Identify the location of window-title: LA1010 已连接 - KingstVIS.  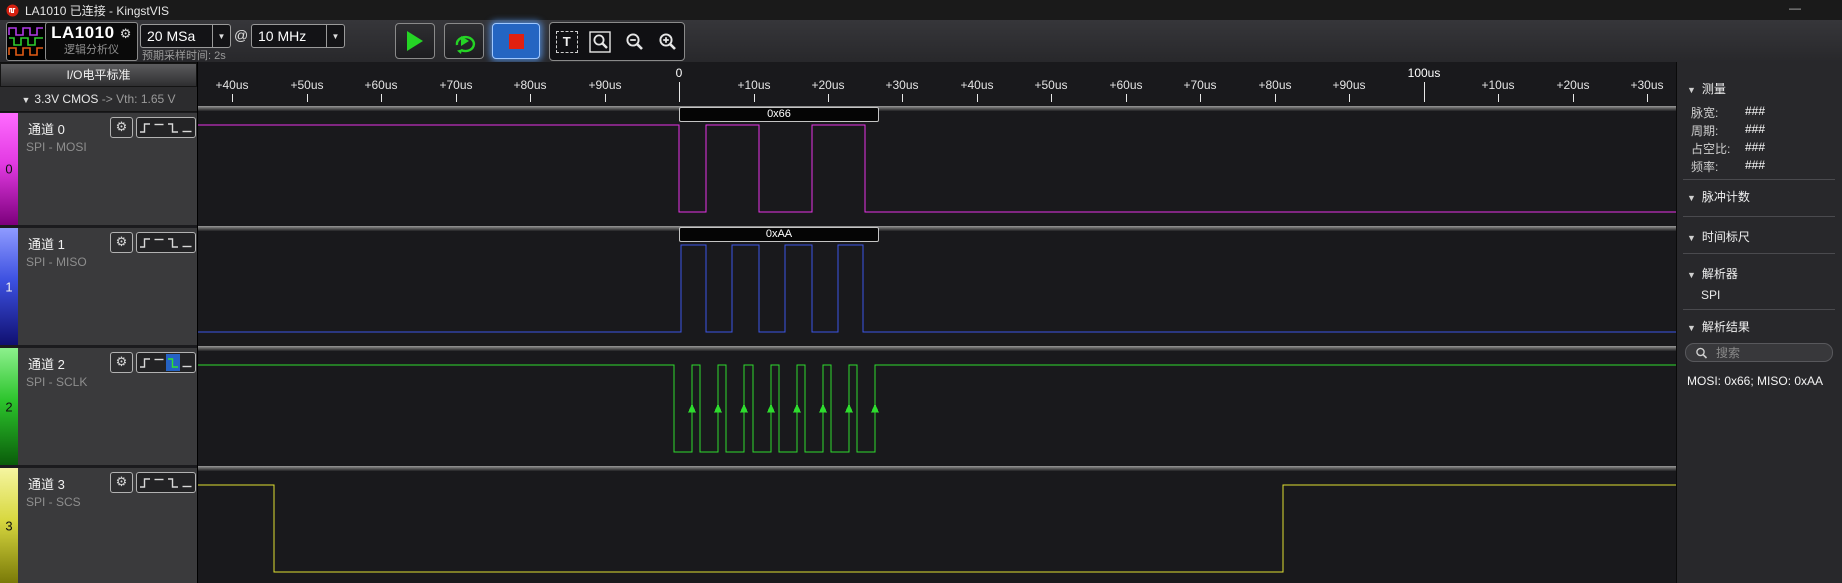
(97, 10).